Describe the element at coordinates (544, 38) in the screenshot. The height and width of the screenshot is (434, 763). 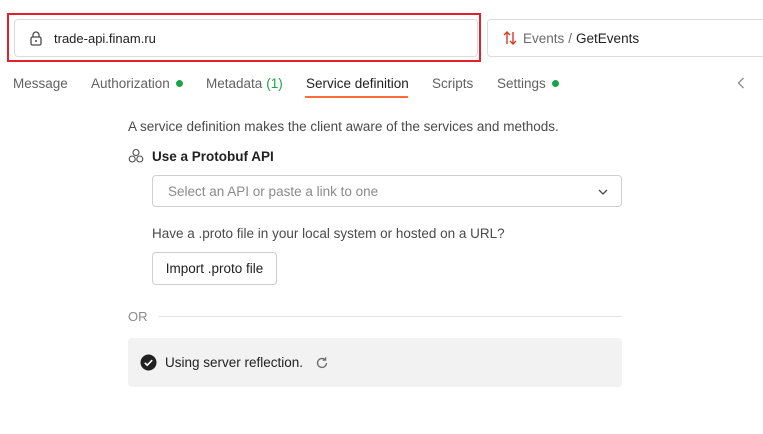
I see `service-name: Events` at that location.